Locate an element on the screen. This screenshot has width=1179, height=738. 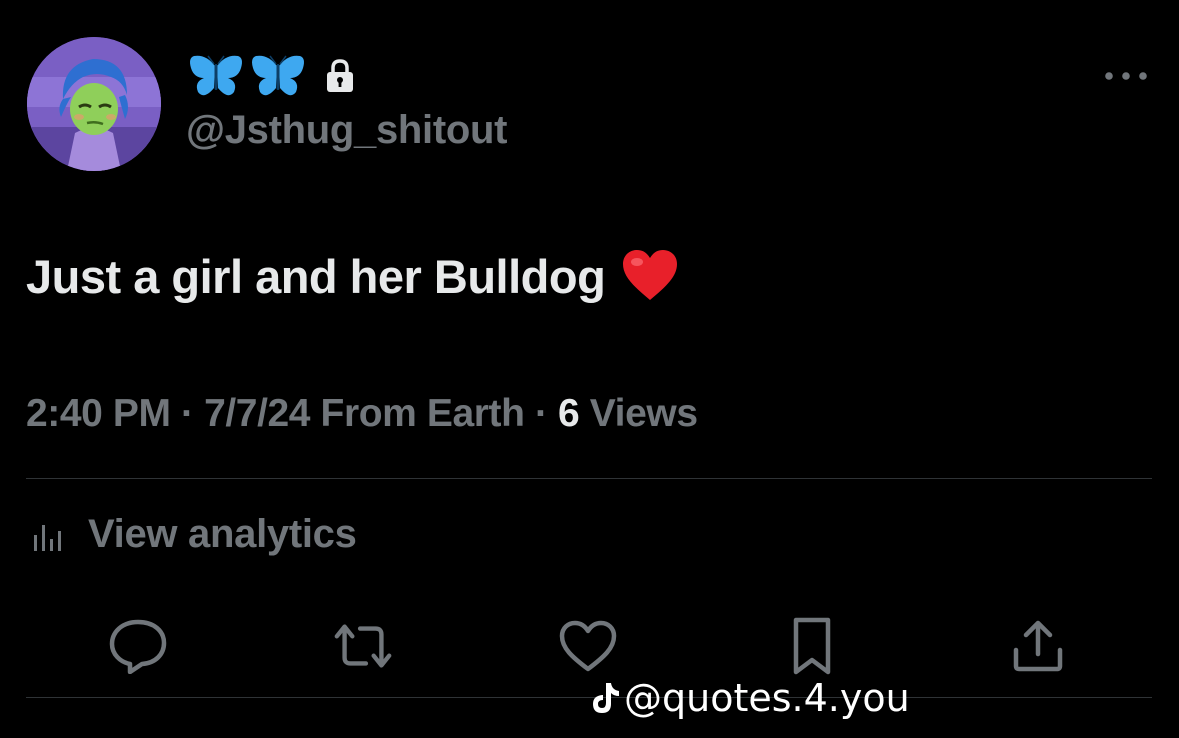
tweet-meta: 2:40 PM · 7/7/24 From Earth · 6 Views is located at coordinates (362, 414).